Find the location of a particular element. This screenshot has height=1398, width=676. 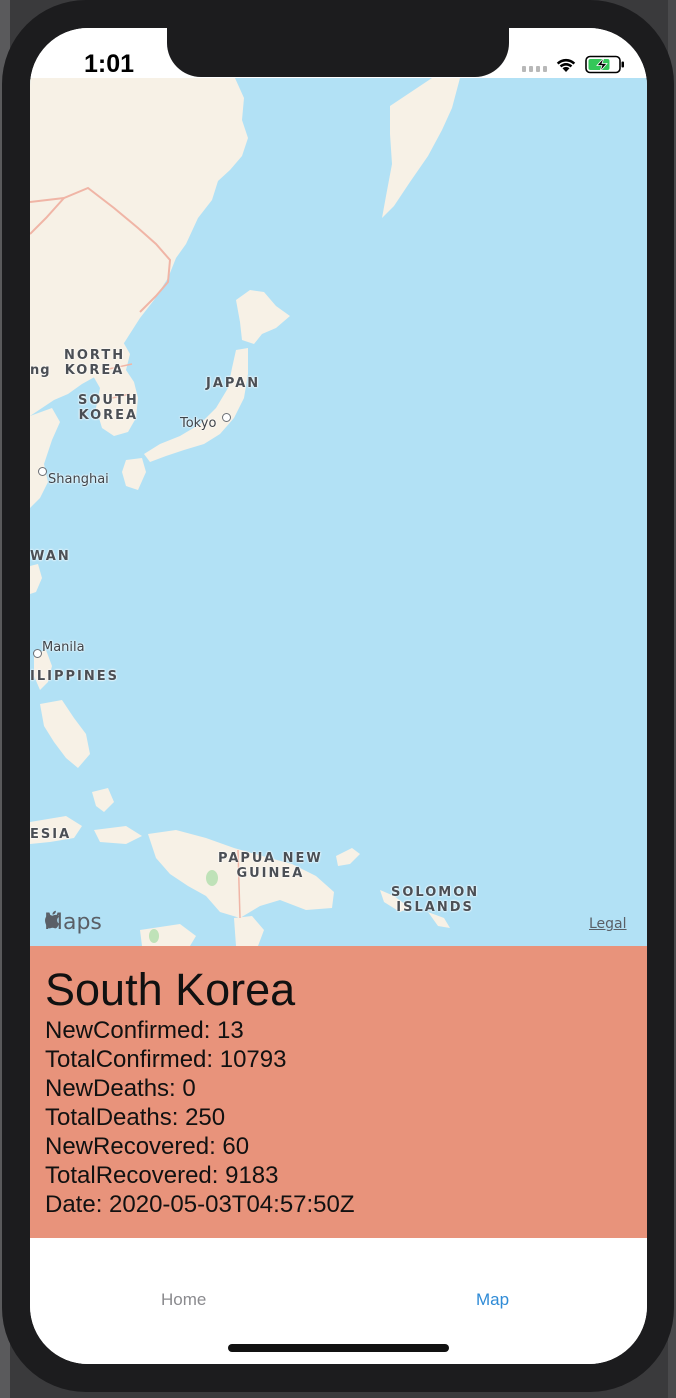

status-icons is located at coordinates (573, 64).